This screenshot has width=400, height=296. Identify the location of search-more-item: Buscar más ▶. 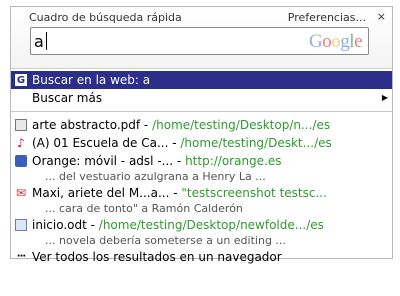
(201, 98).